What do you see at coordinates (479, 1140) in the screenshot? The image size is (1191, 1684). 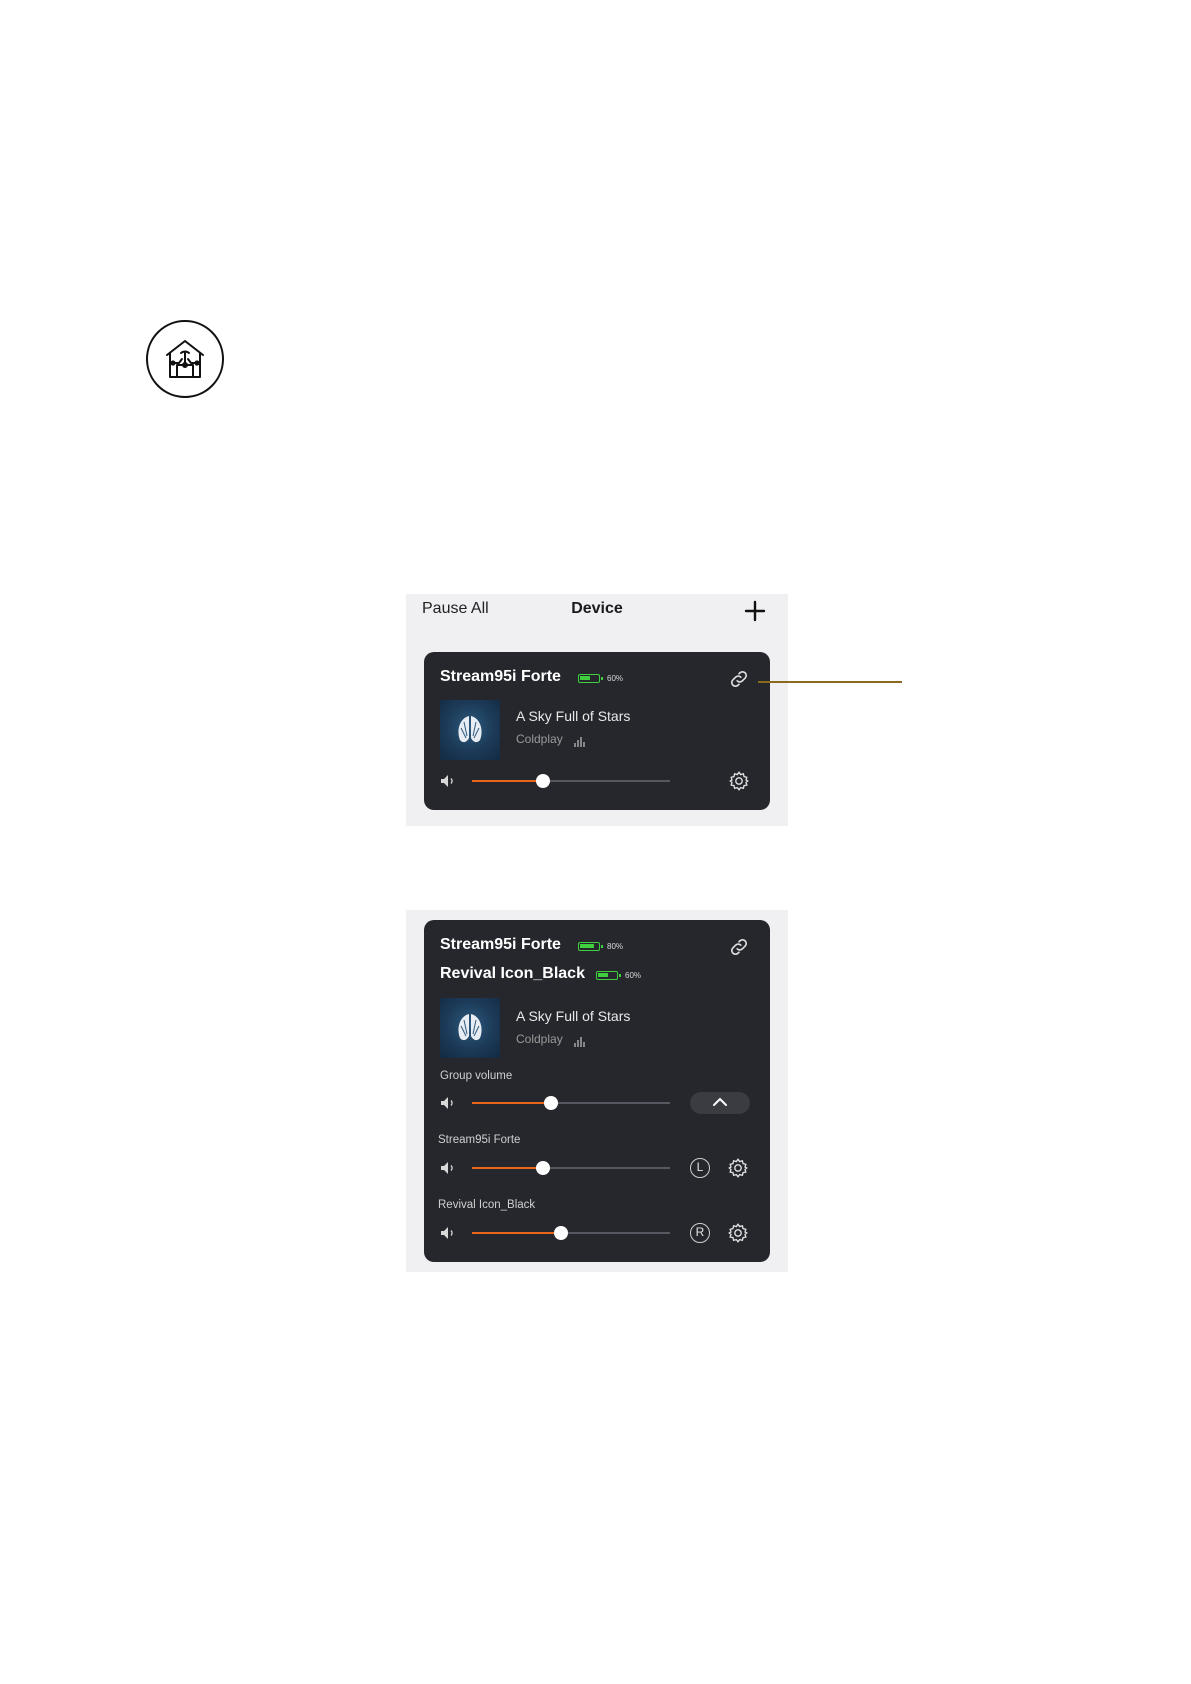 I see `channel-label: Stream95i Forte` at bounding box center [479, 1140].